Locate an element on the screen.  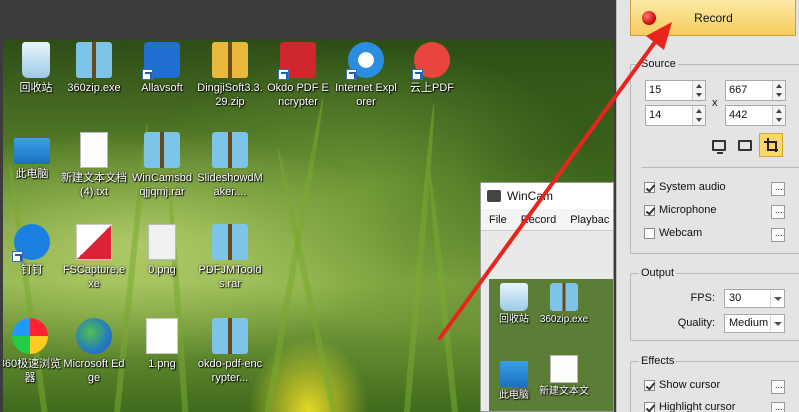
desktop-icon: 云上PDF is located at coordinates (432, 68).